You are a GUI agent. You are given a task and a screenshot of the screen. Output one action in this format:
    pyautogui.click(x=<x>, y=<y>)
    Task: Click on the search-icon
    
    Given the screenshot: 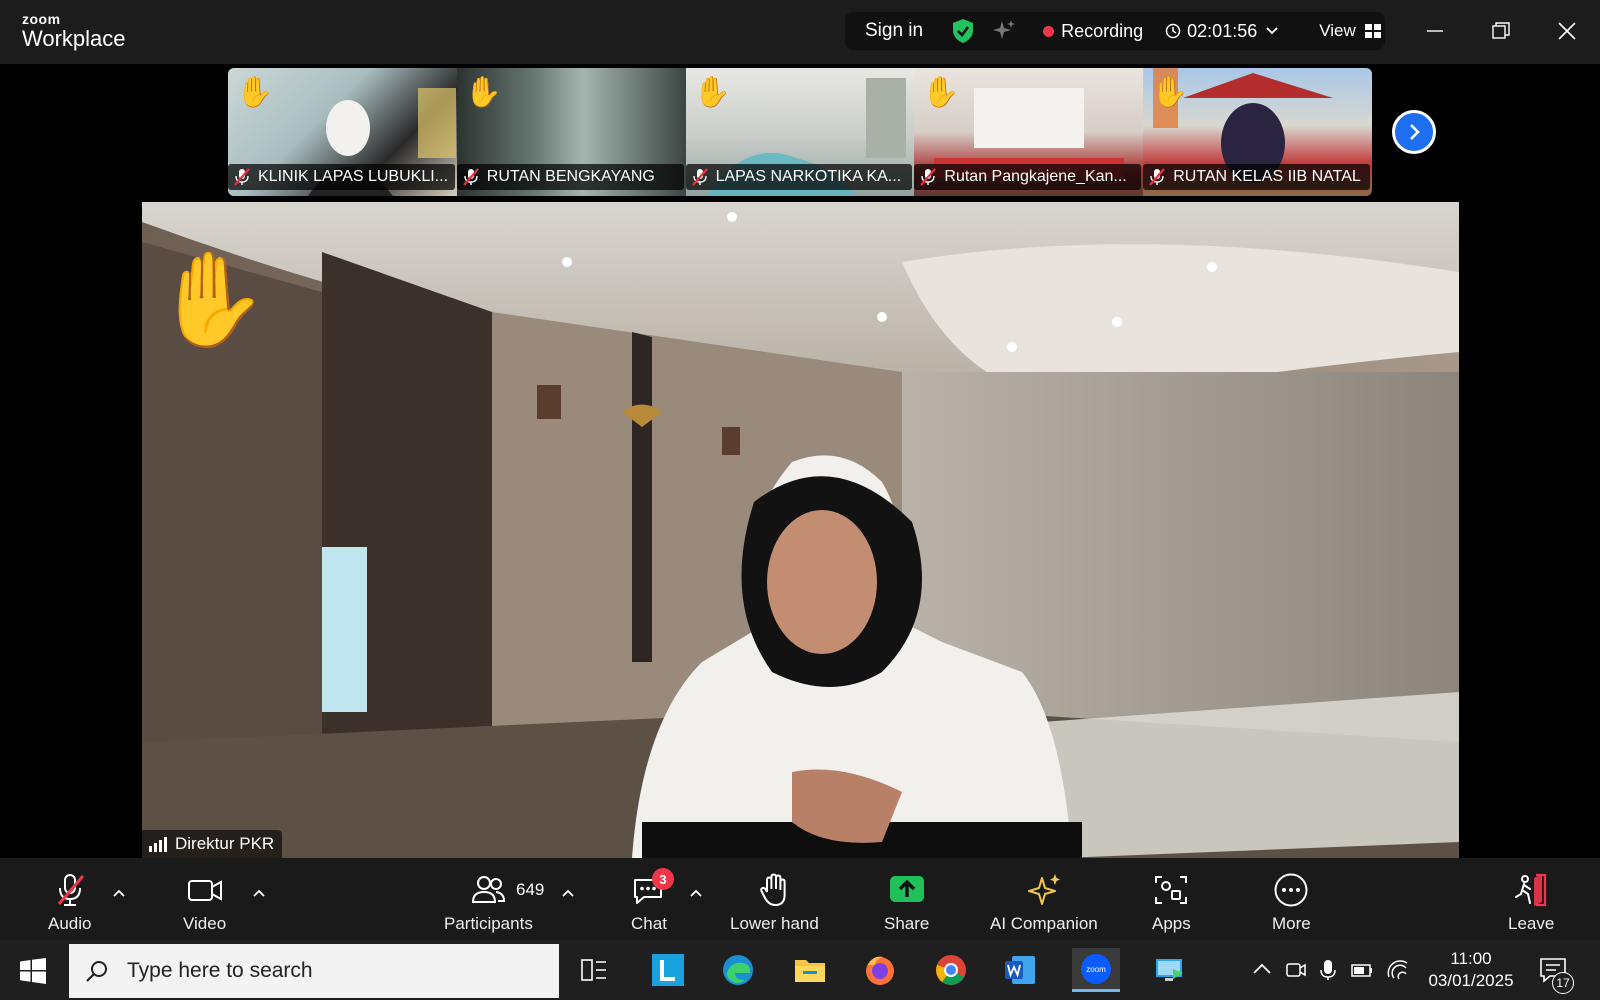 What is the action you would take?
    pyautogui.click(x=96, y=971)
    